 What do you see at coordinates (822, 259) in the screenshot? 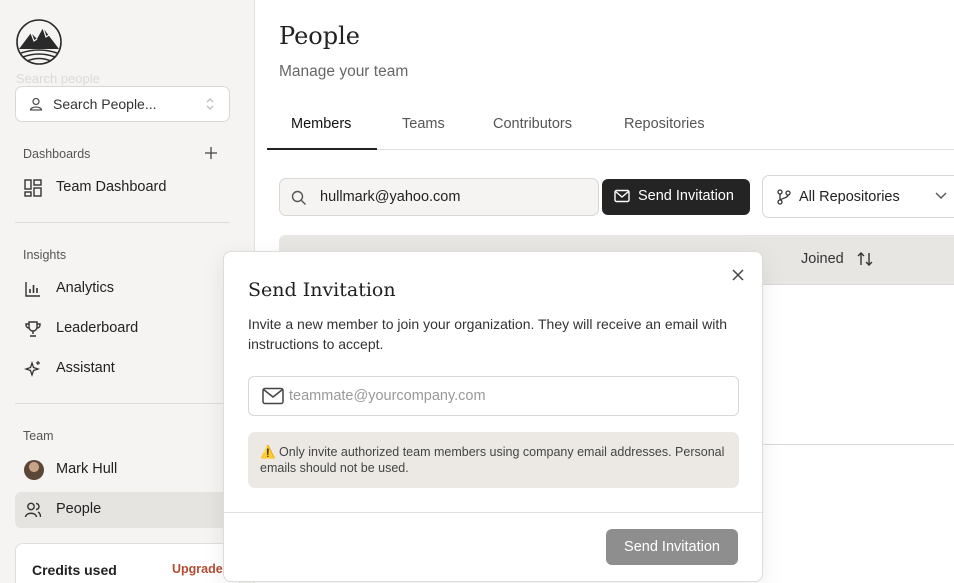
I see `joined-column-header: Joined` at bounding box center [822, 259].